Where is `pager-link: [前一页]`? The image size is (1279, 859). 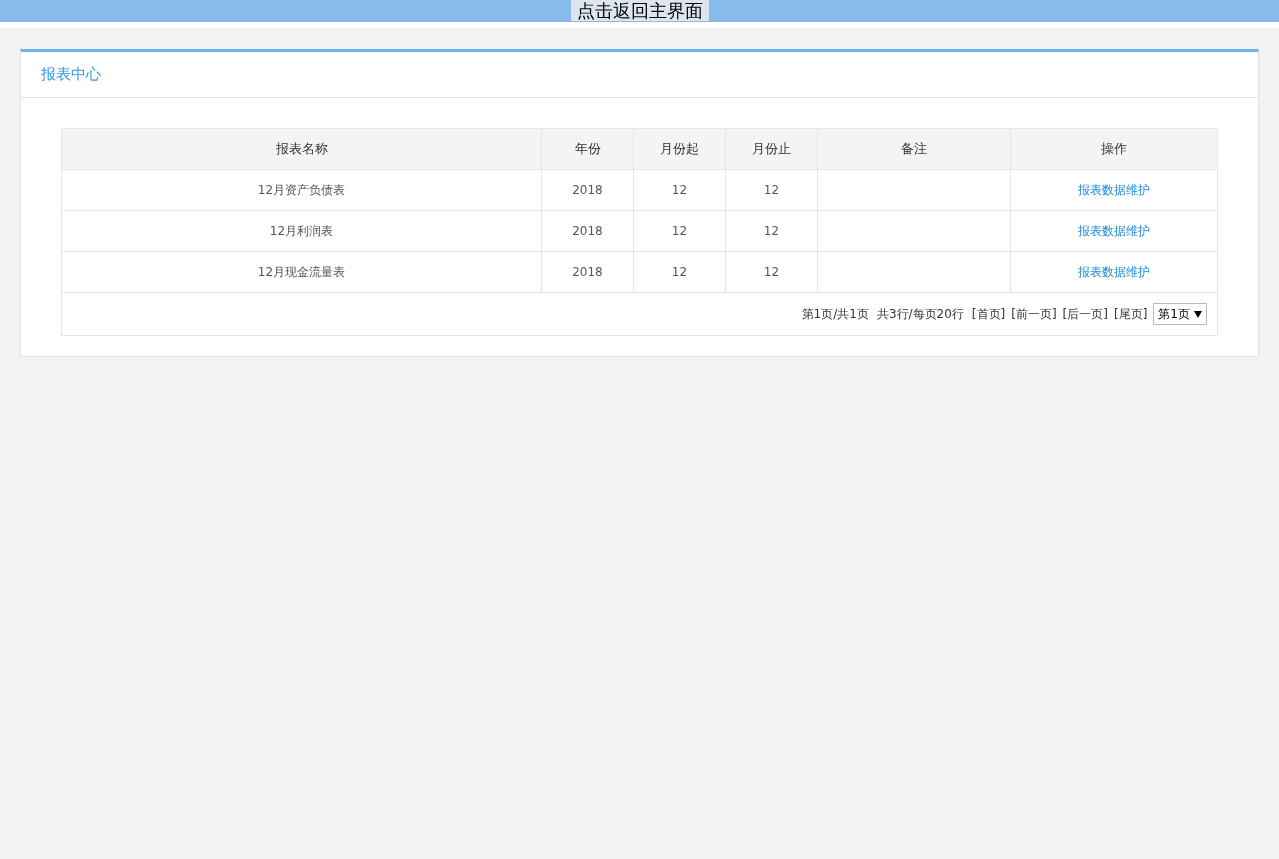
pager-link: [前一页] is located at coordinates (1034, 314).